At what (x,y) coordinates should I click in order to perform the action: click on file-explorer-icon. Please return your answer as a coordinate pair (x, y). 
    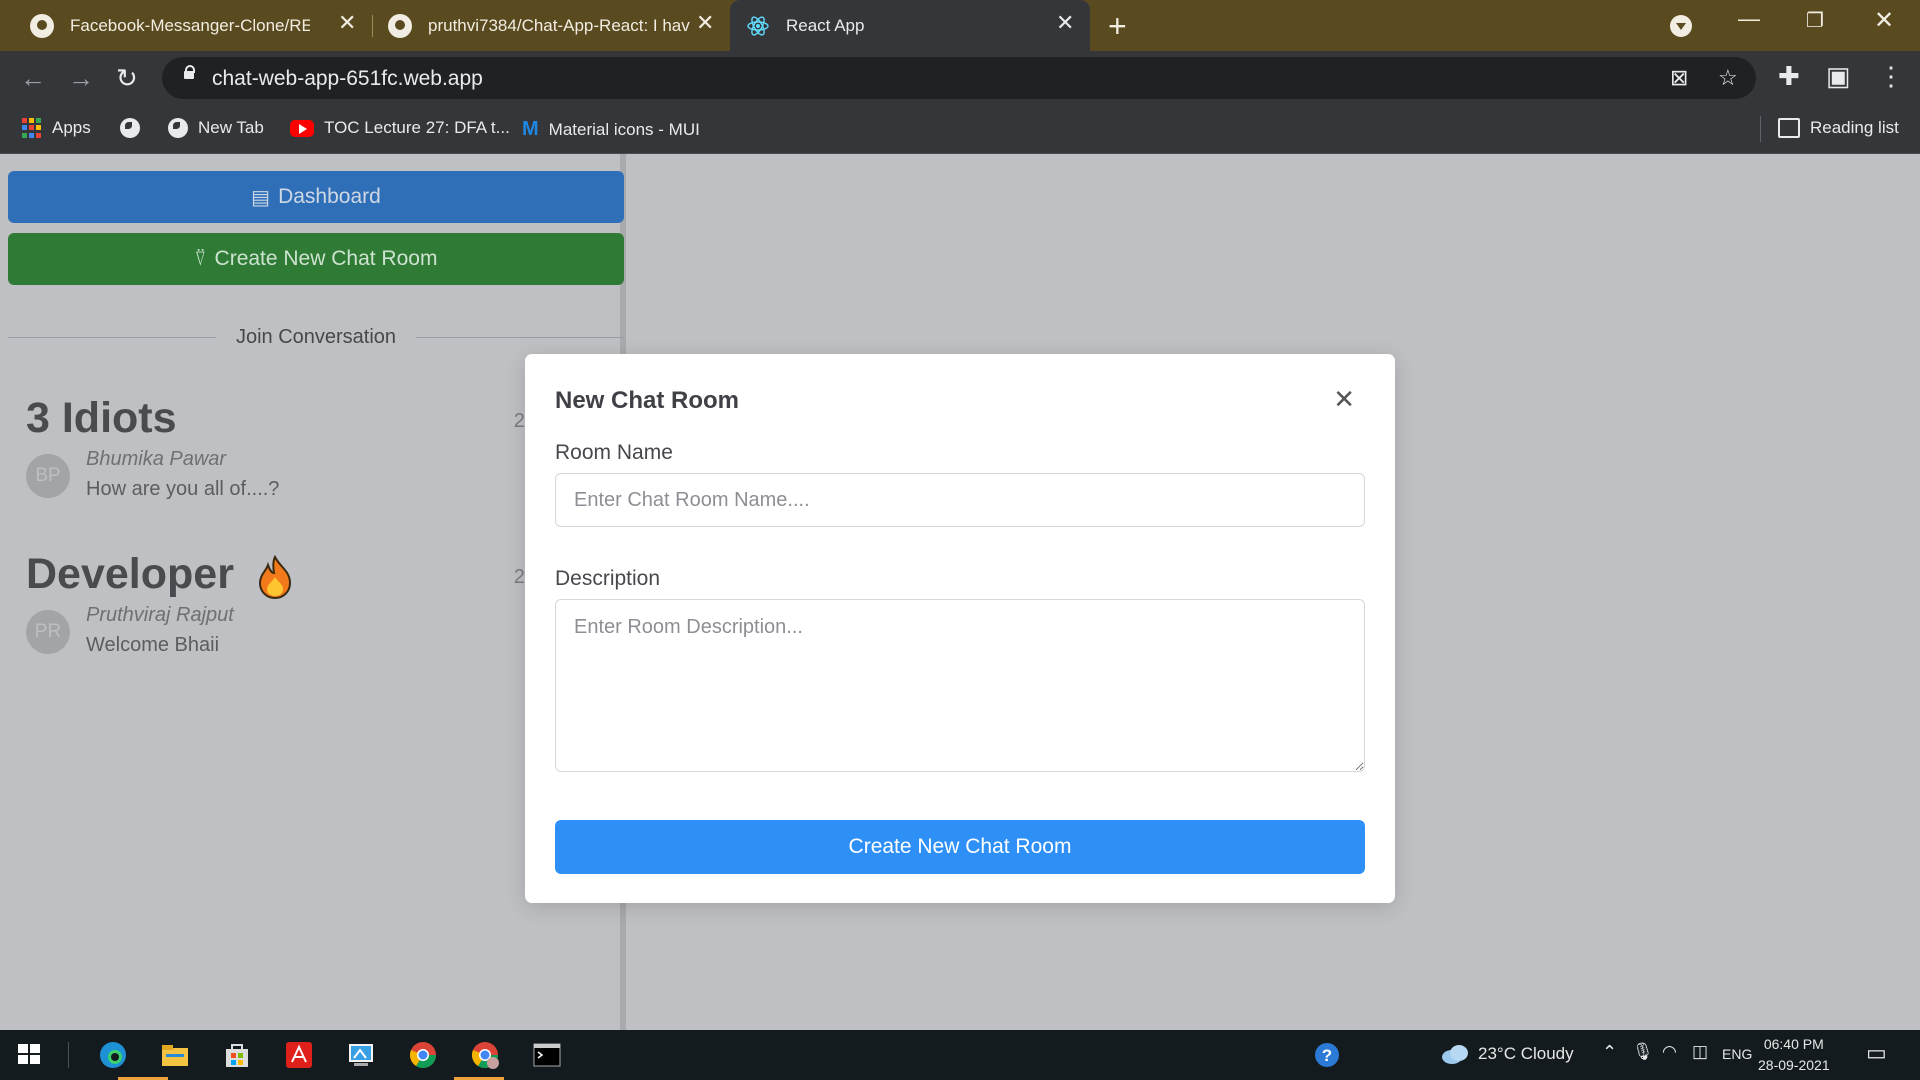
    Looking at the image, I should click on (175, 1055).